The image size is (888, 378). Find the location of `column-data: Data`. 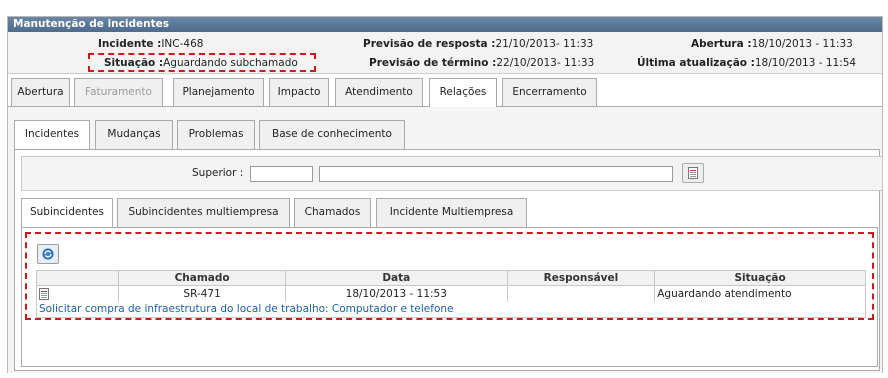

column-data: Data is located at coordinates (396, 278).